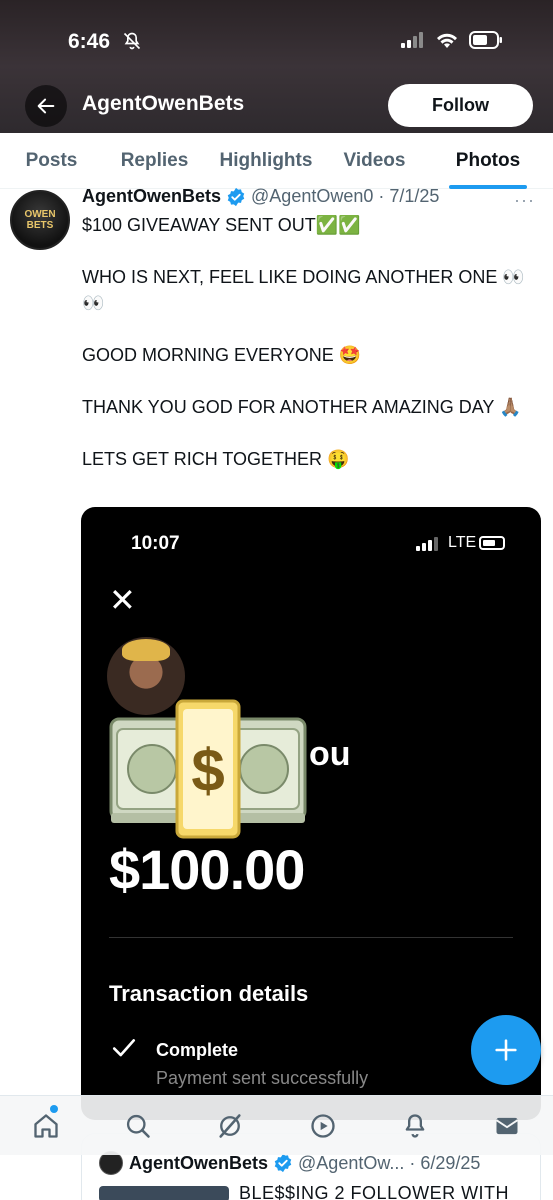 This screenshot has width=553, height=1200. I want to click on battery-icon, so click(485, 40).